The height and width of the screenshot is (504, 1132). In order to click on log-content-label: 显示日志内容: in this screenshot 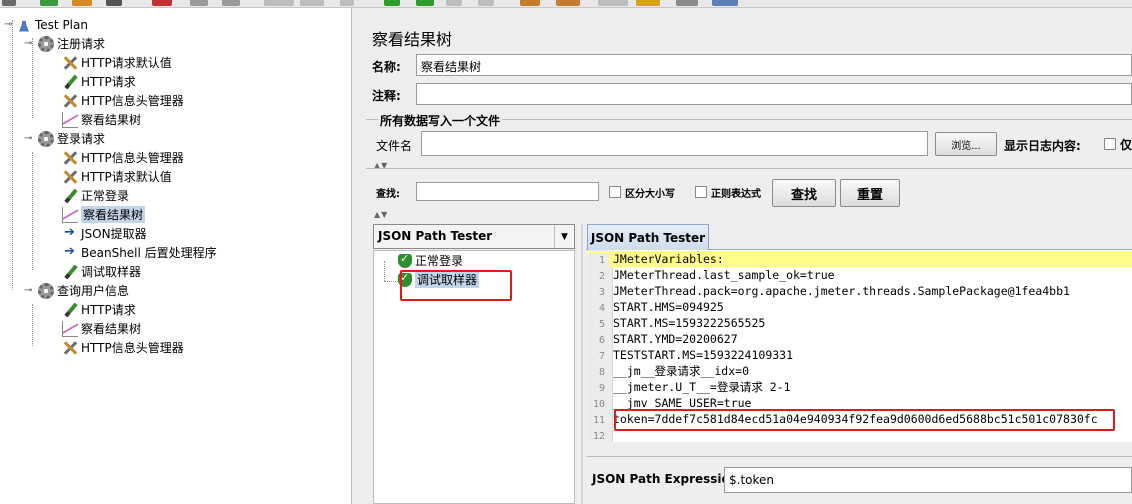, I will do `click(1042, 146)`.